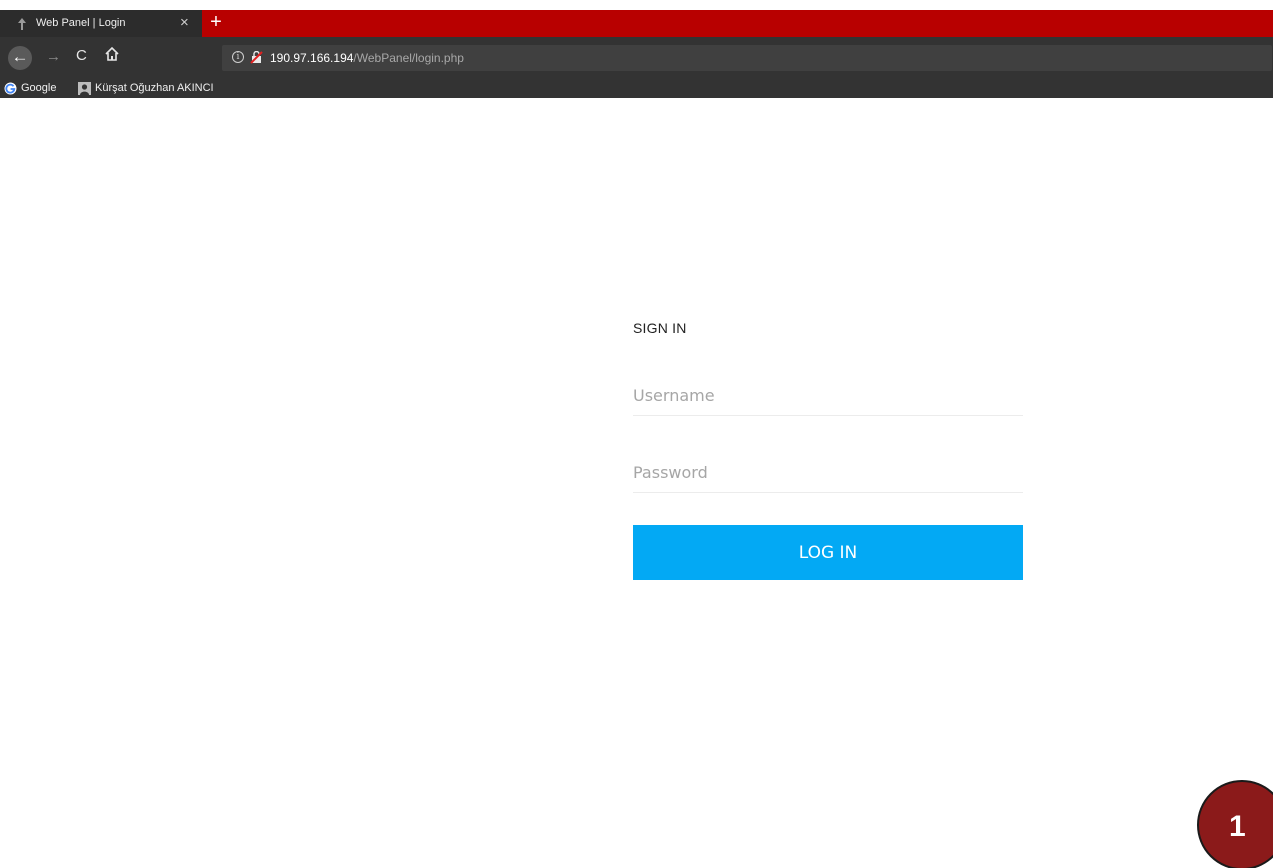 This screenshot has height=868, width=1273. Describe the element at coordinates (312, 58) in the screenshot. I see `url-host: 190.97.166.194` at that location.